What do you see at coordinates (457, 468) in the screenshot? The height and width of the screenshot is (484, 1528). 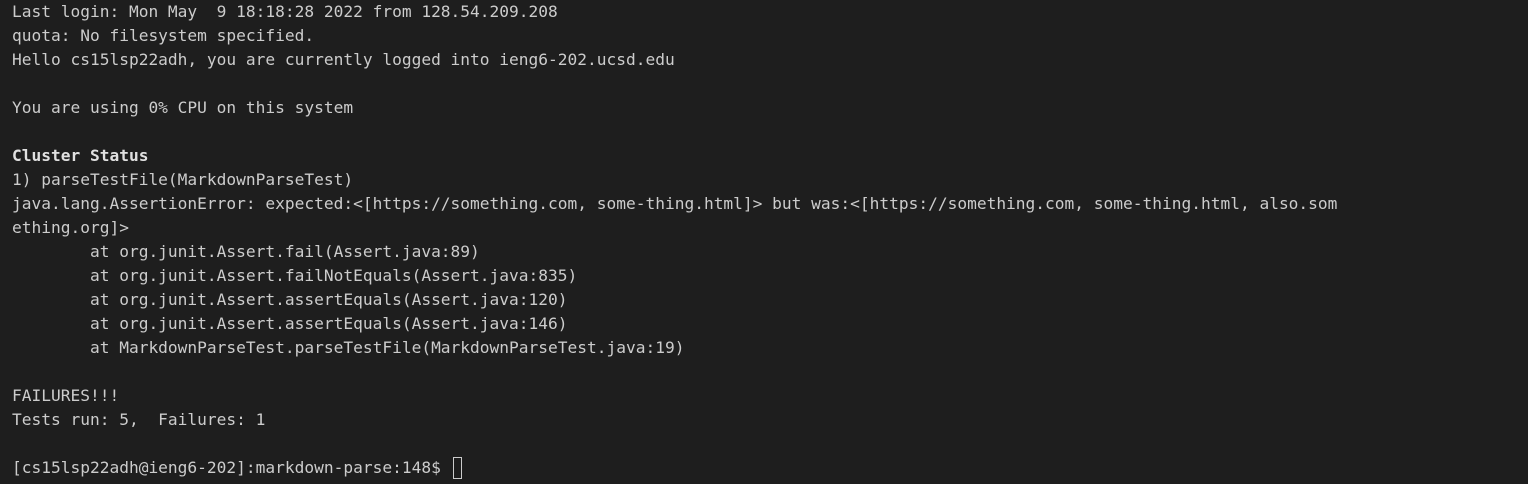 I see `text-cursor` at bounding box center [457, 468].